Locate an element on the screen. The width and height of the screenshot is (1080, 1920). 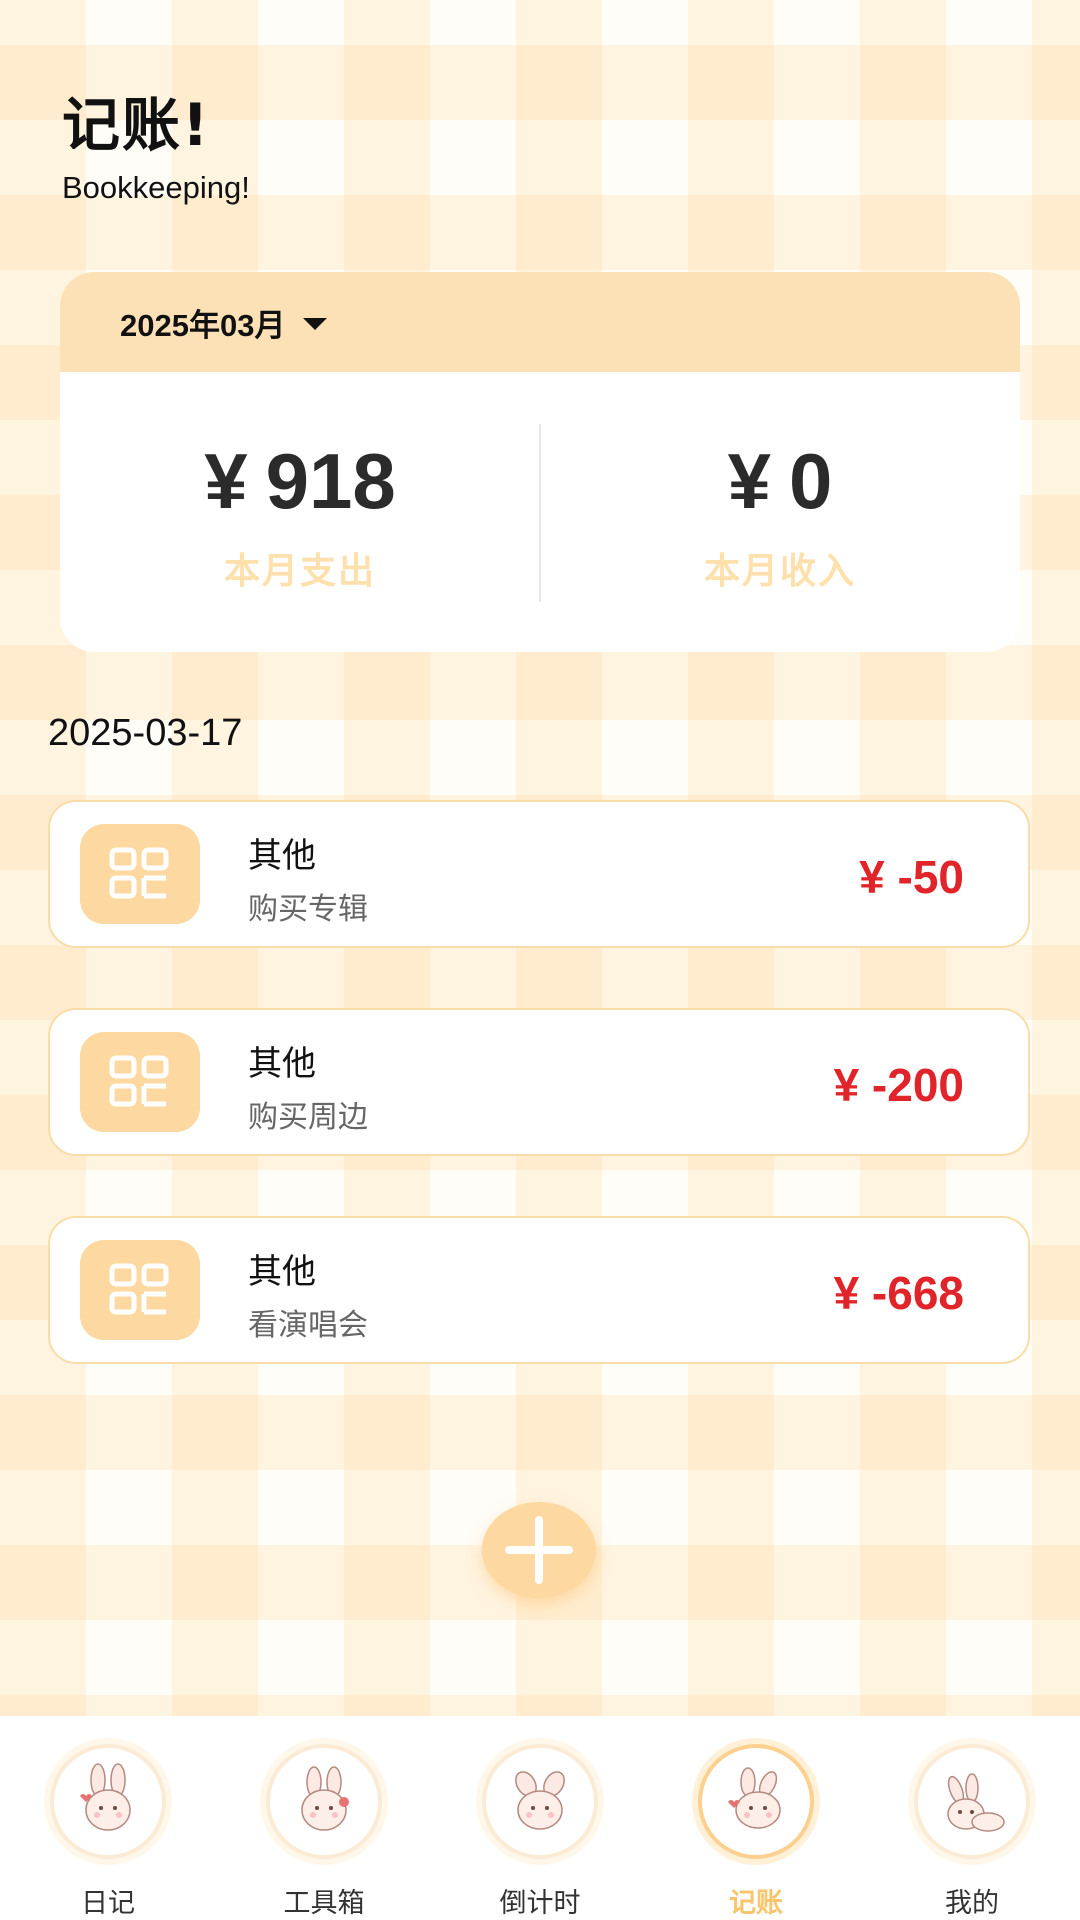
page-title: 记账! is located at coordinates (136, 125).